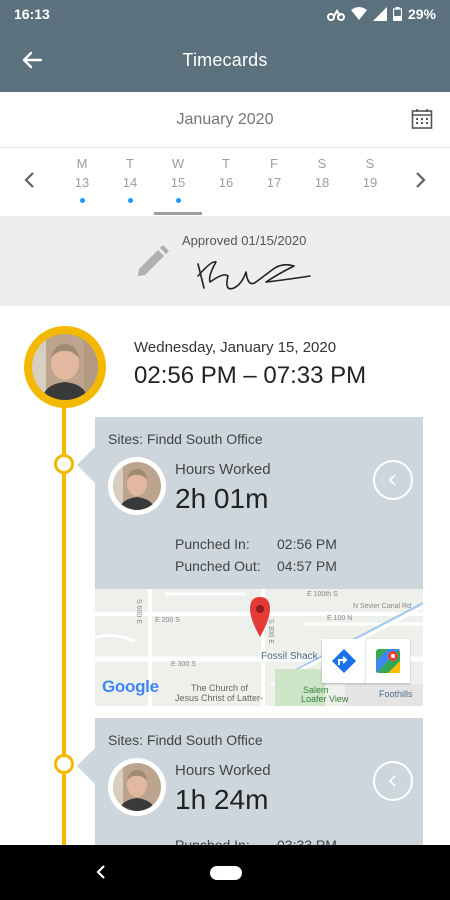  Describe the element at coordinates (153, 260) in the screenshot. I see `pencil-icon` at that location.